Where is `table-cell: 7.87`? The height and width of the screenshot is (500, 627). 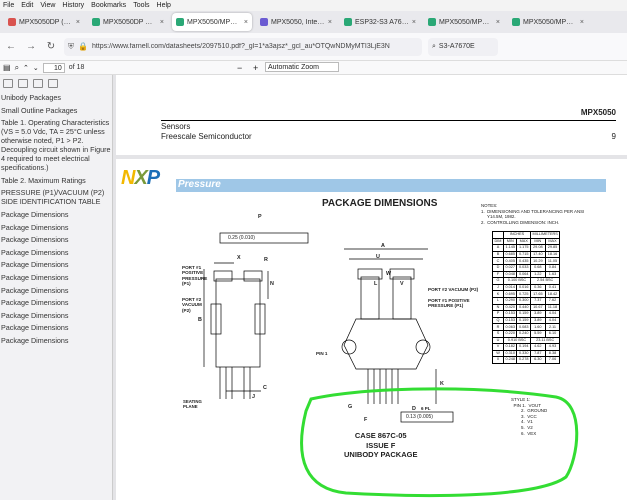 table-cell: 7.87 is located at coordinates (538, 353).